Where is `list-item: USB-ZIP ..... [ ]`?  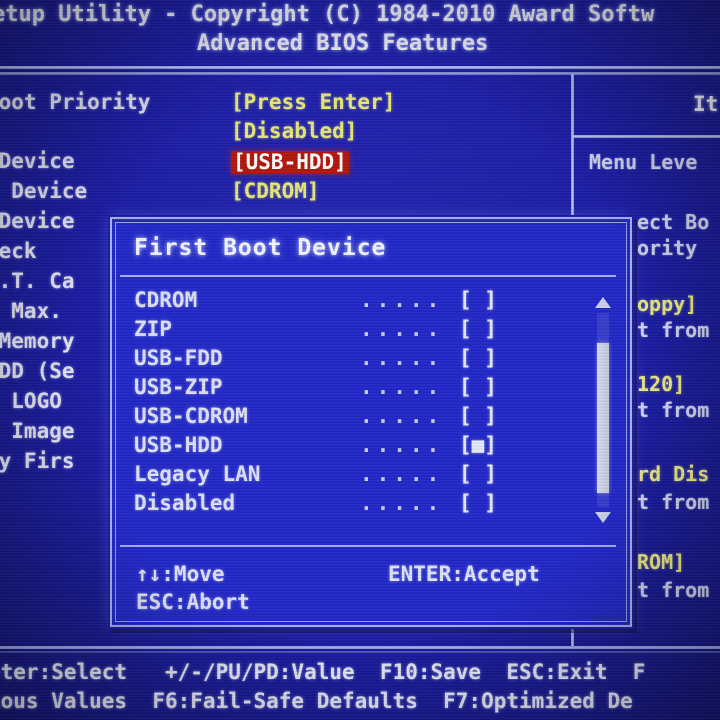
list-item: USB-ZIP ..... [ ] is located at coordinates (371, 390).